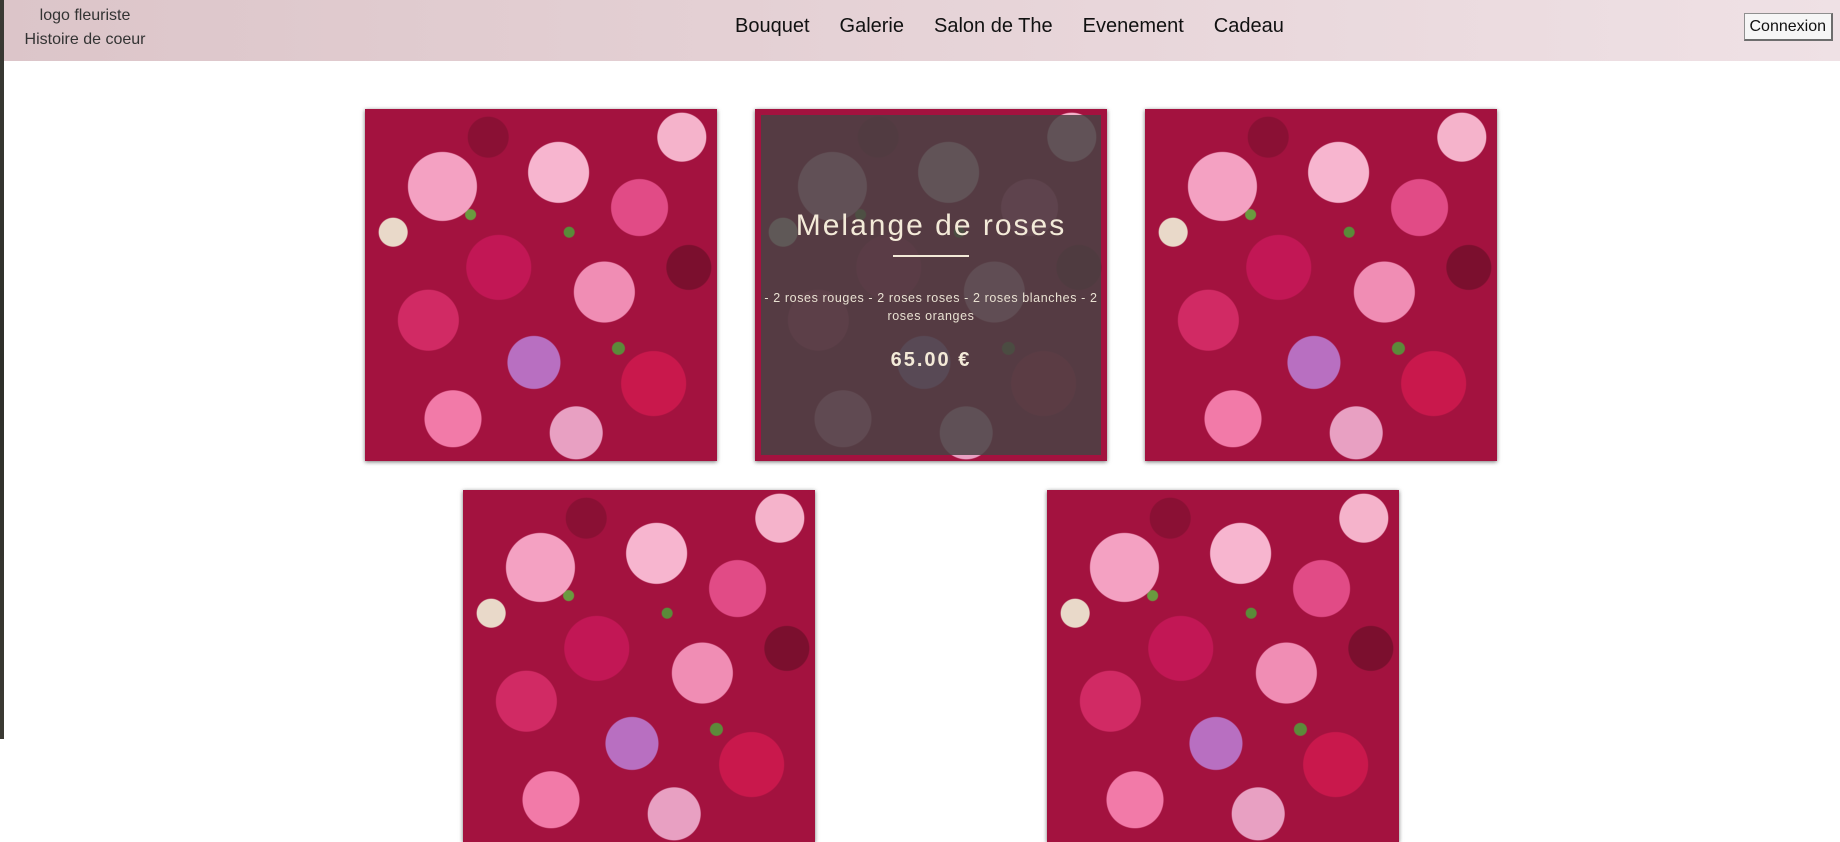 Image resolution: width=1840 pixels, height=842 pixels. What do you see at coordinates (931, 256) in the screenshot?
I see `title-divider` at bounding box center [931, 256].